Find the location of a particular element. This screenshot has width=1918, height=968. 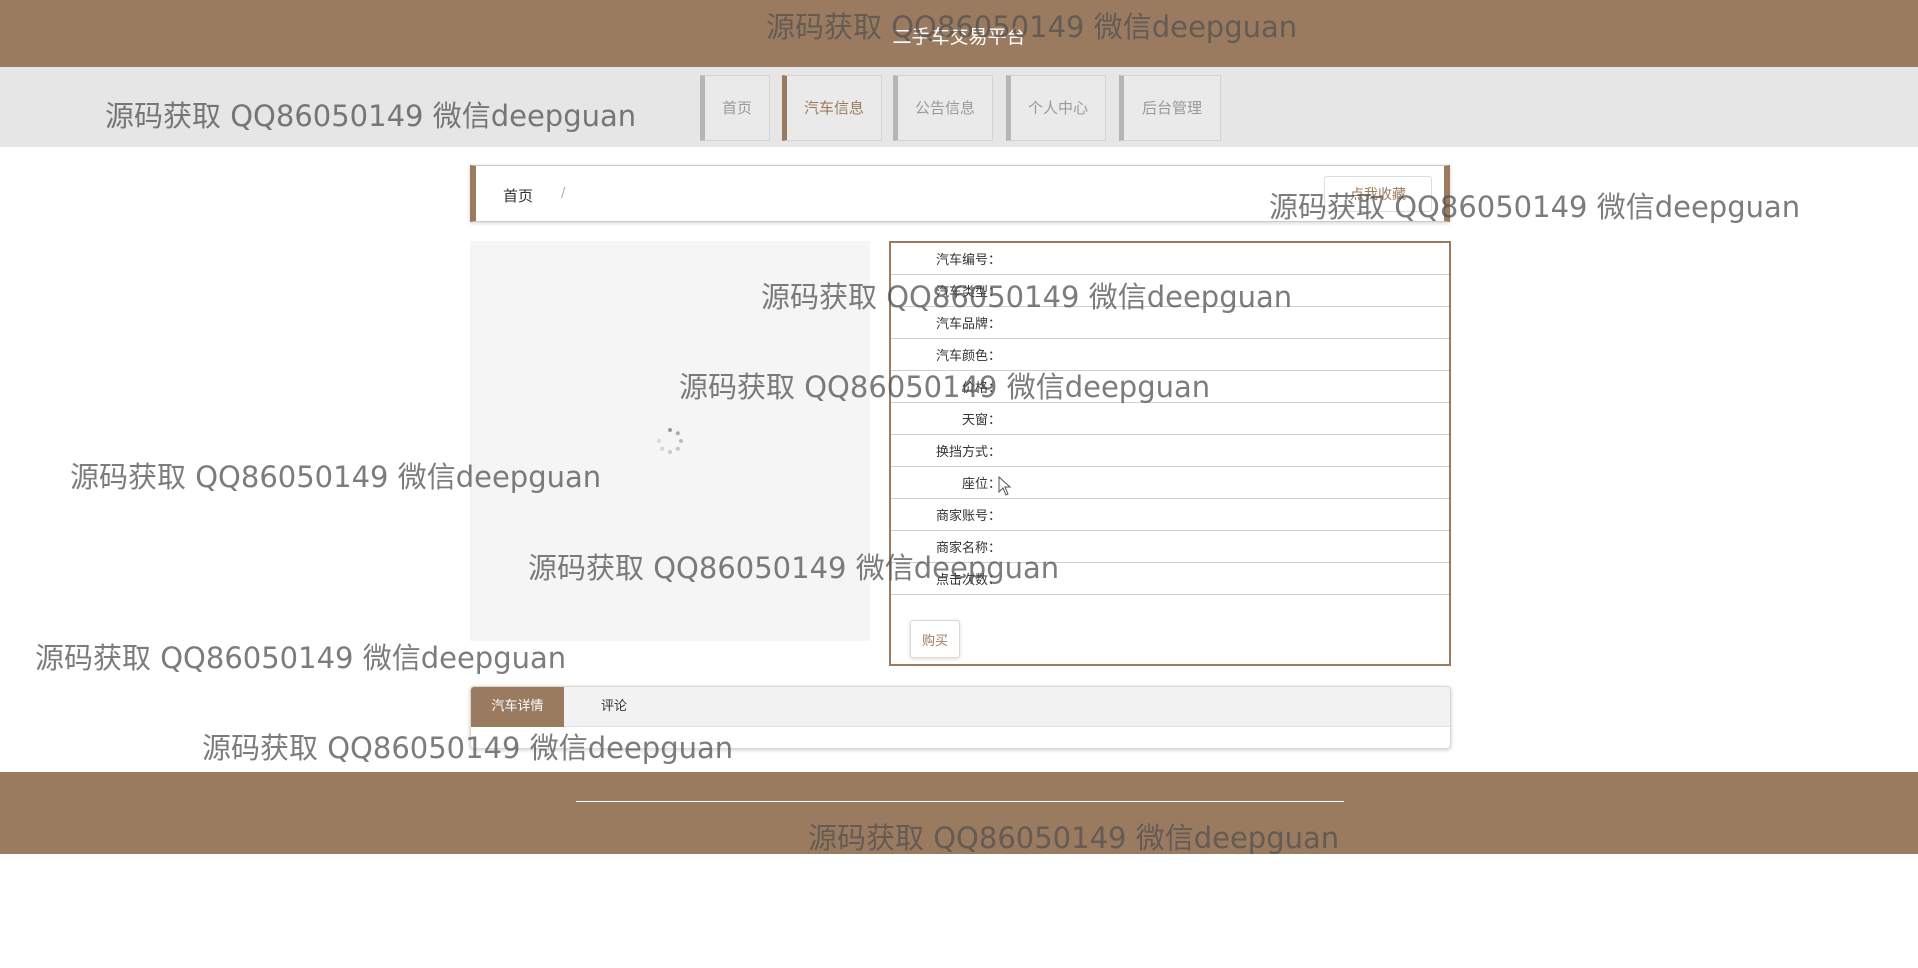

detail-tabs: 汽车详情 评论 is located at coordinates (960, 717).